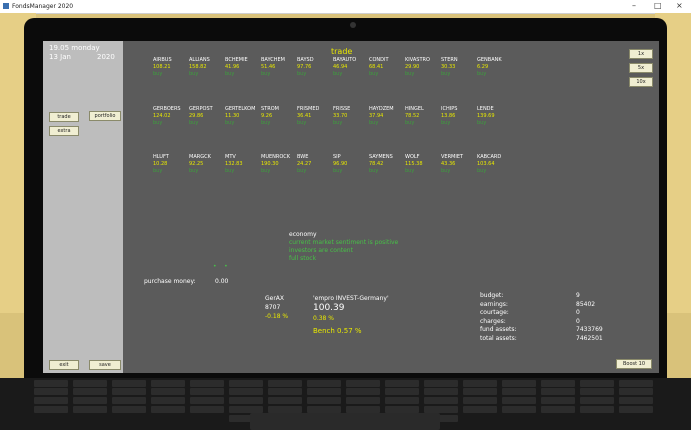  What do you see at coordinates (198, 67) in the screenshot?
I see `stock-price: 158.82` at bounding box center [198, 67].